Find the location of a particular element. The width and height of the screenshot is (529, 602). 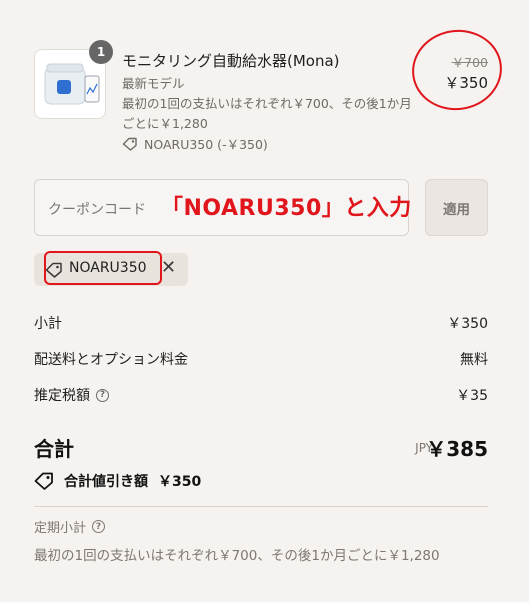

remove-coupon-icon: ✕ is located at coordinates (168, 268).